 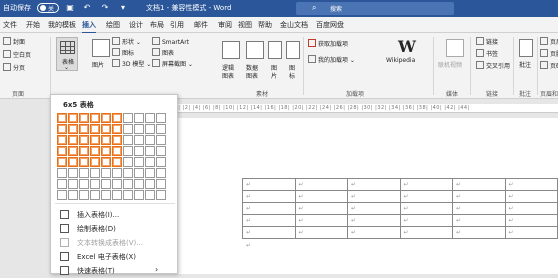 I want to click on document-table: ↵ ↵ ↵ ↵ ↵ ↵ ↵ ↵ ↵ ↵ ↵ ↵ ↵ ↵ ↵ ↵ ↵ ↵ ↵ ↵ ↵ ↵ ↵ ↵ ↵ ↵ ↵ ↵ ↵ ↵, so click(x=400, y=208).